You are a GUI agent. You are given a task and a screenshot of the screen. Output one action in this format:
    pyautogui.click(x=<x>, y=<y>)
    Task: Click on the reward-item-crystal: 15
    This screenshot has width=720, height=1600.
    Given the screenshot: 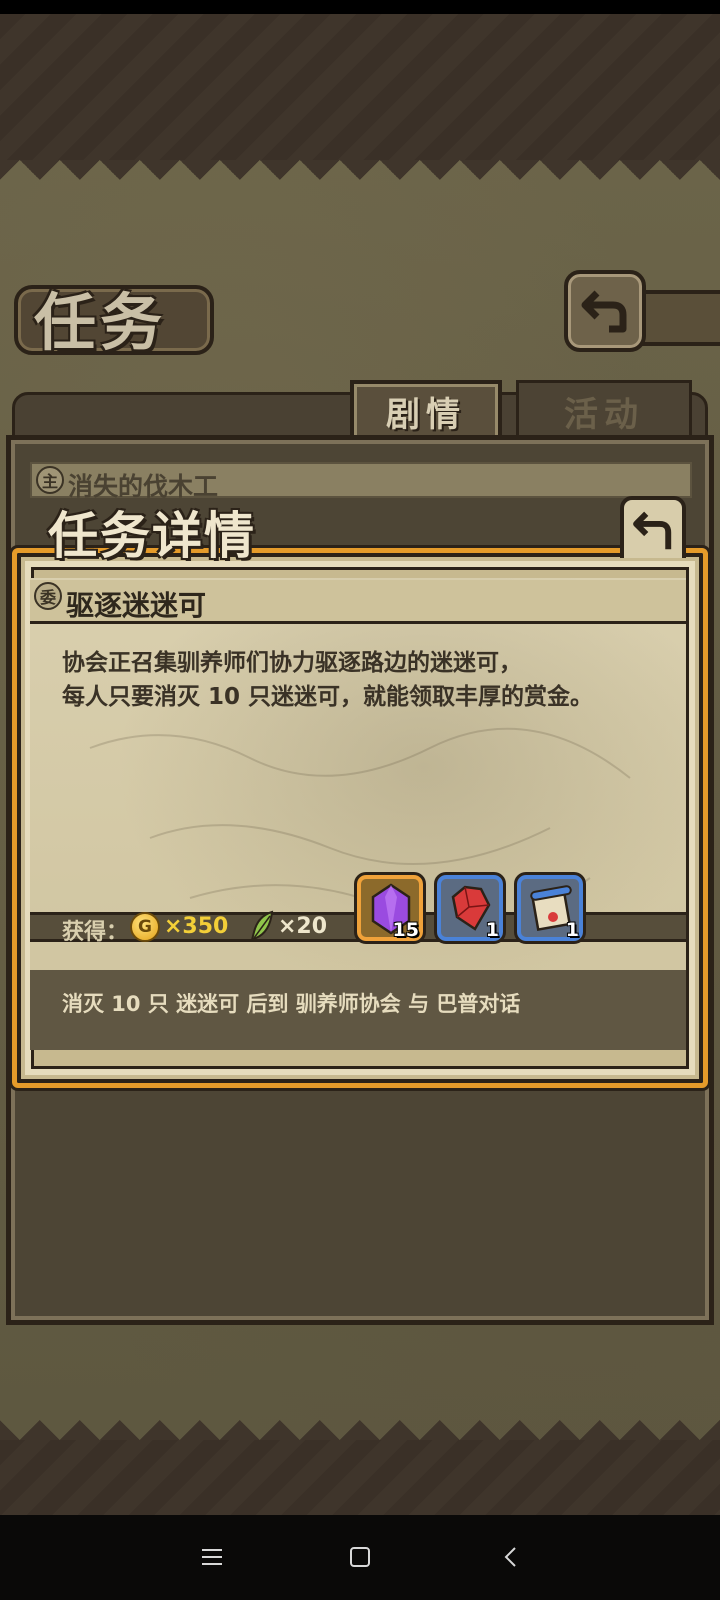 What is the action you would take?
    pyautogui.click(x=390, y=908)
    